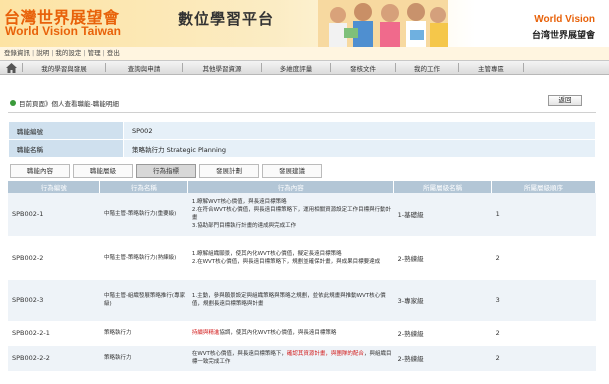 This screenshot has width=609, height=384. What do you see at coordinates (278, 333) in the screenshot?
I see `content-line: 協調，使其內化WVT核心價值，與長遠目標策略` at bounding box center [278, 333].